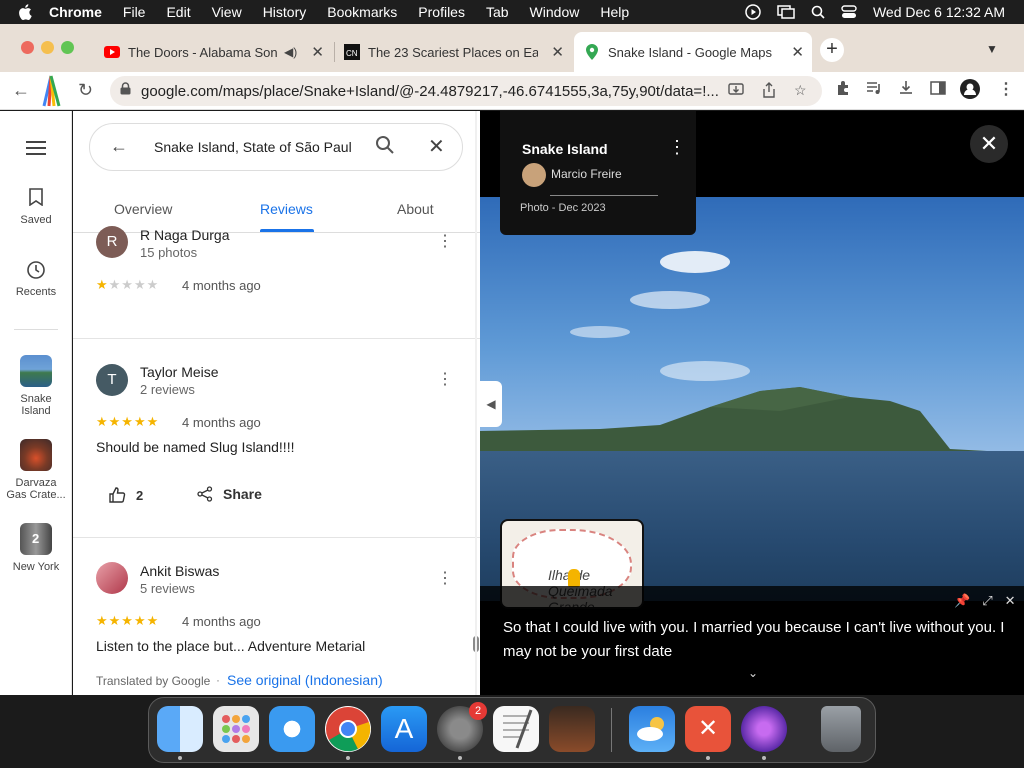 This screenshot has width=1024, height=768. What do you see at coordinates (36, 548) in the screenshot?
I see `rail-place-new-york: 2 New York` at bounding box center [36, 548].